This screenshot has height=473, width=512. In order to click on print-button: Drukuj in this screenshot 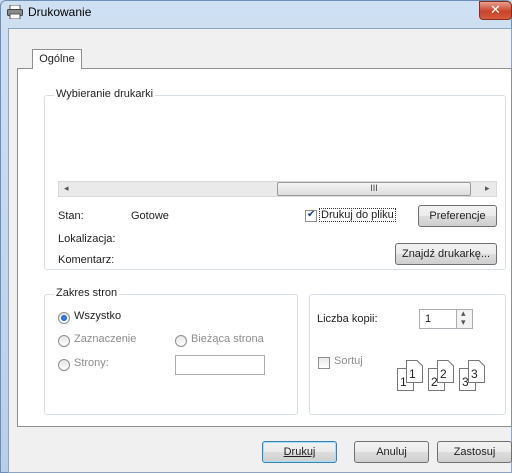, I will do `click(299, 452)`.